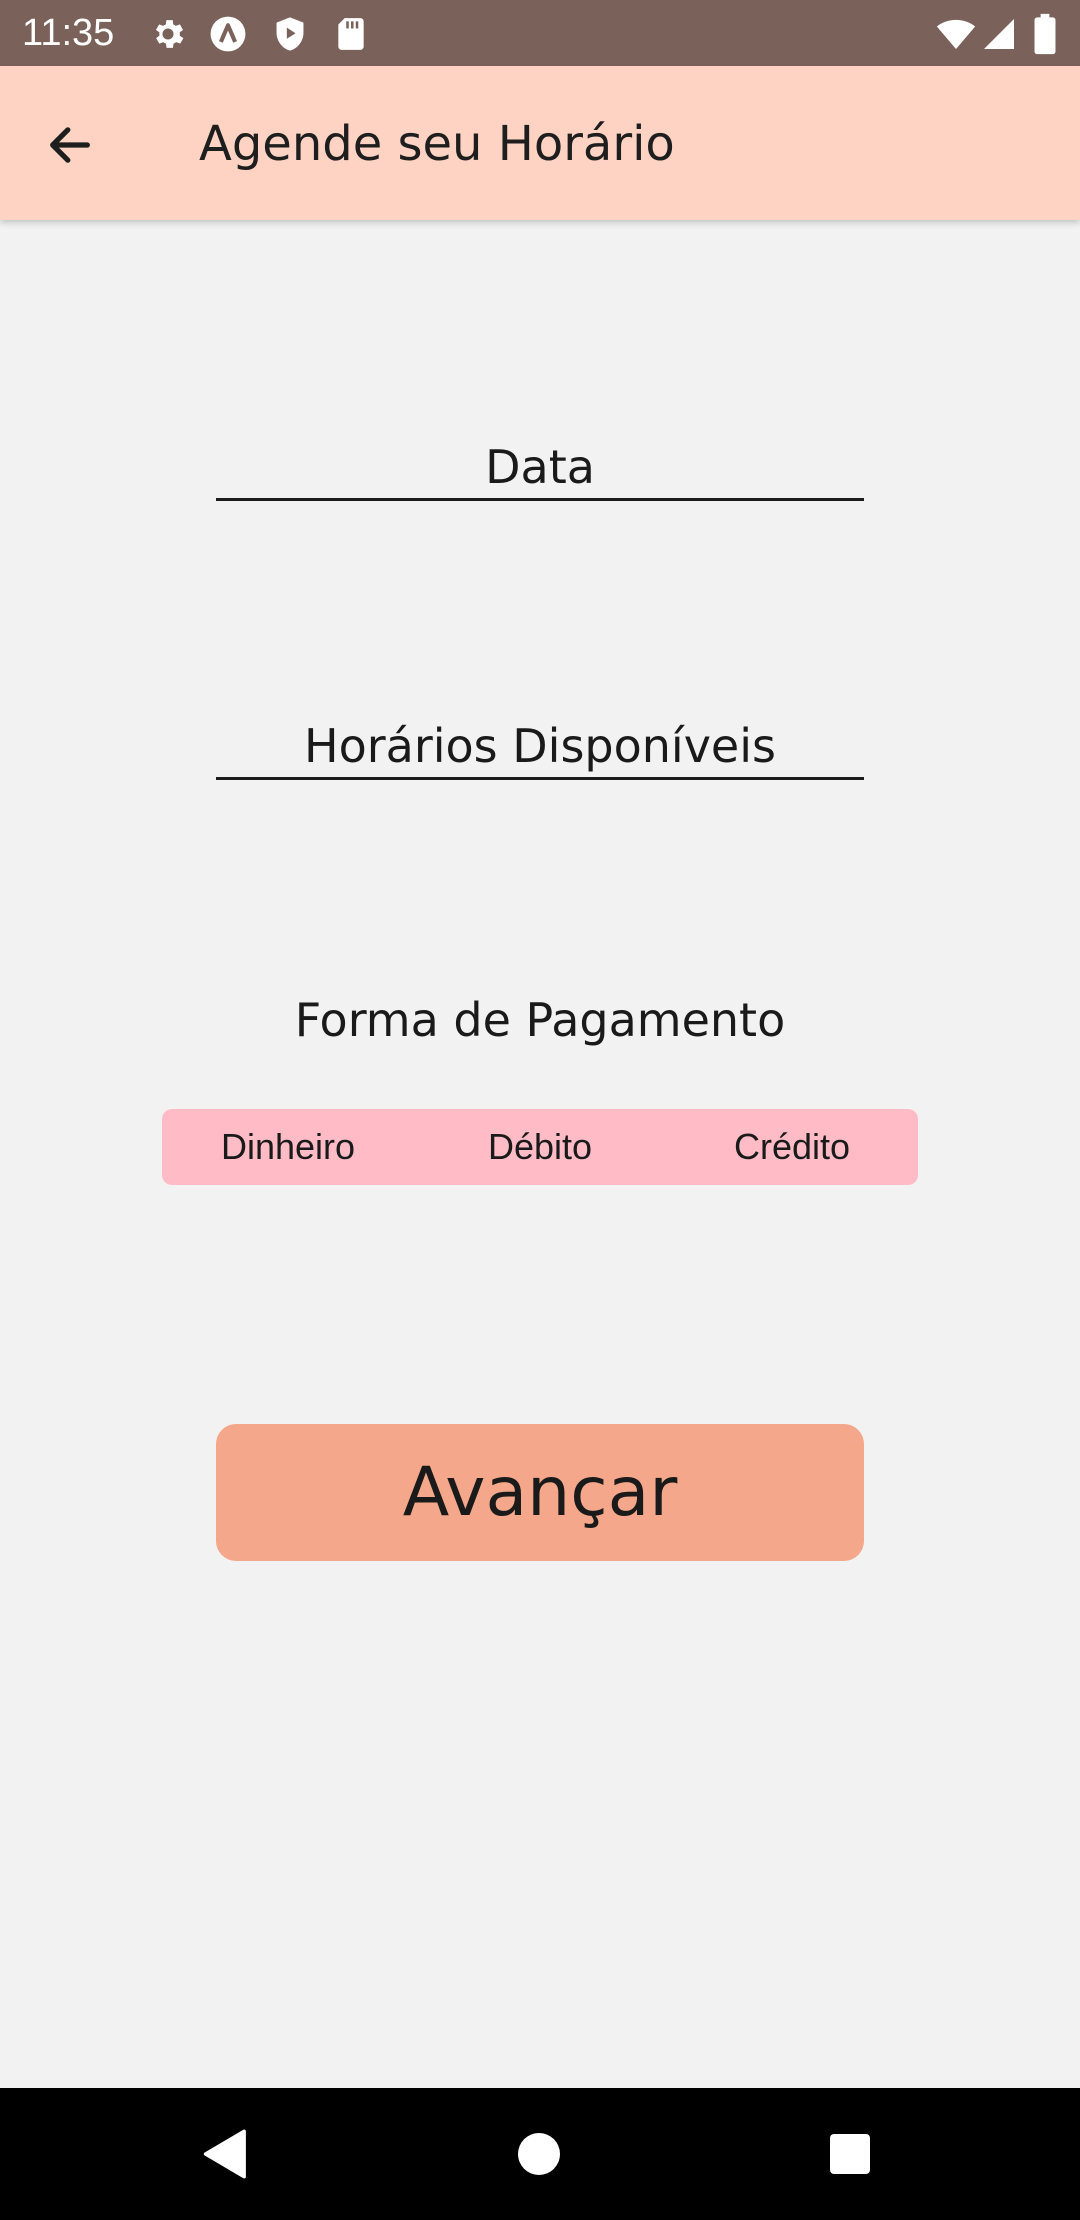 The width and height of the screenshot is (1080, 2220). What do you see at coordinates (540, 1020) in the screenshot?
I see `payment-method-label: Forma de Pagamento` at bounding box center [540, 1020].